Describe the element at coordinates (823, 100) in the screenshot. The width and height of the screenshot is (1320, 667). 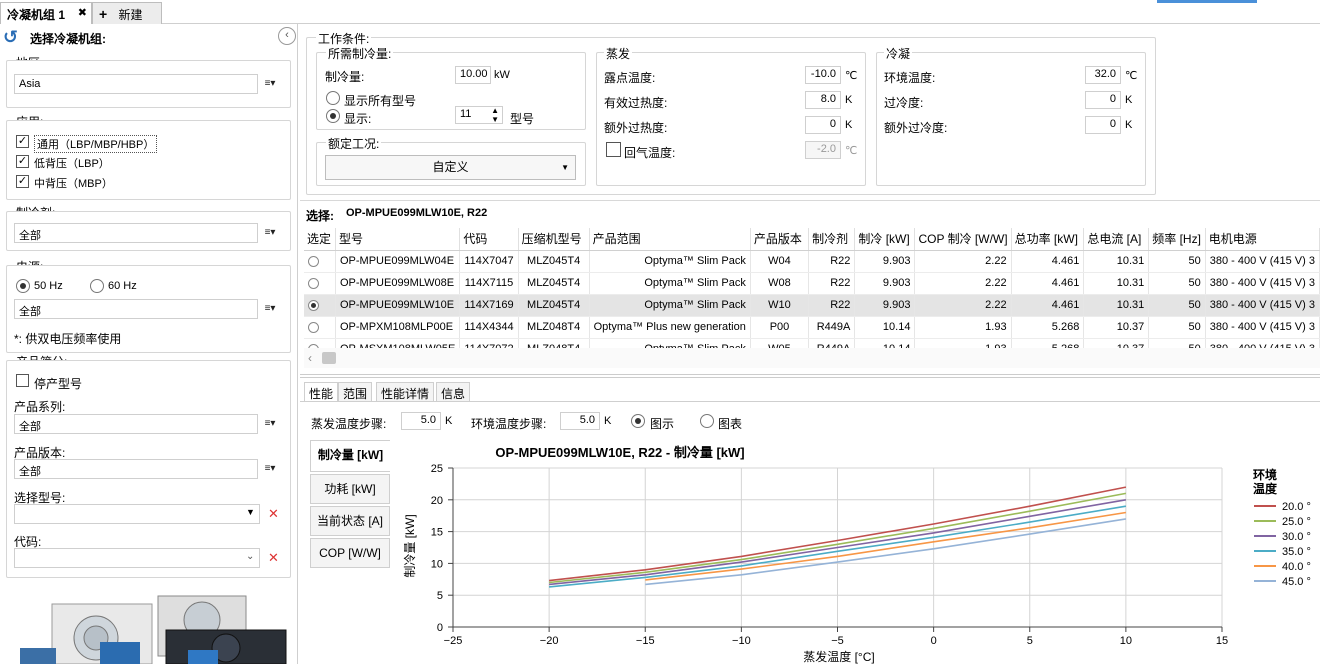
I see `superheat-input: 8.0` at that location.